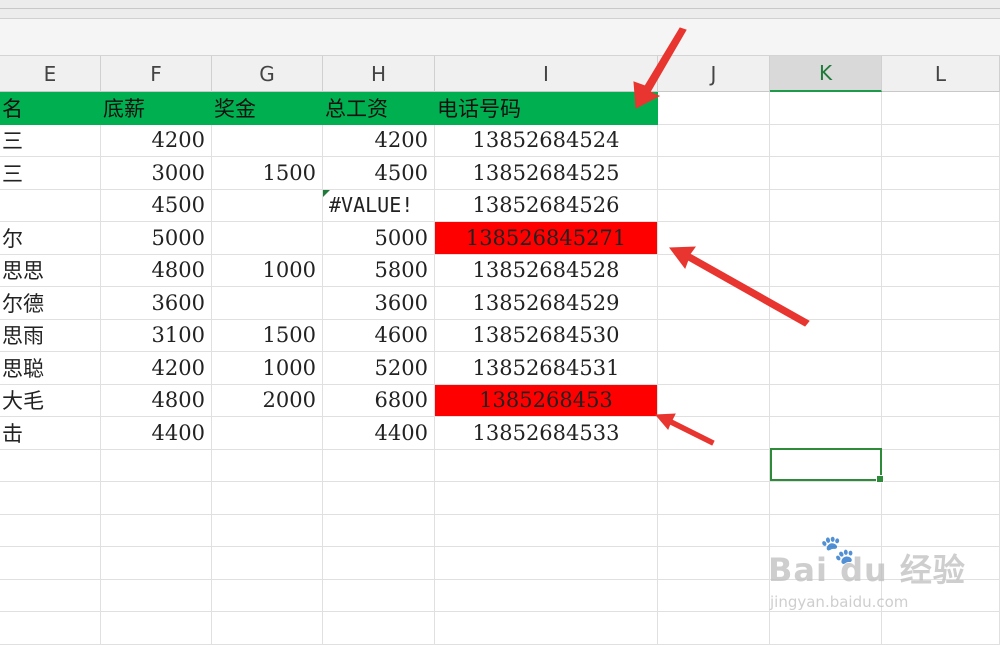 The height and width of the screenshot is (645, 1000). What do you see at coordinates (50, 335) in the screenshot?
I see `name-cell: 思雨` at bounding box center [50, 335].